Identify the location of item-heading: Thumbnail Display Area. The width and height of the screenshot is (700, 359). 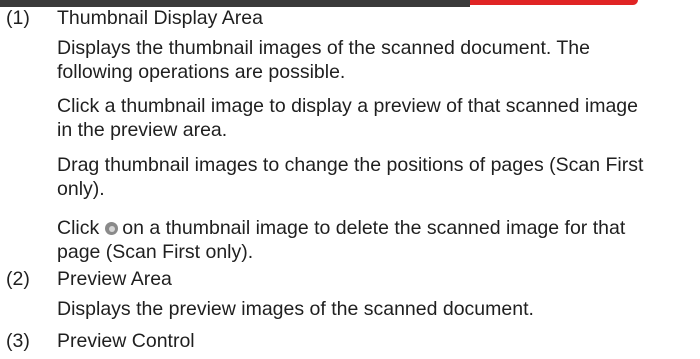
(160, 18).